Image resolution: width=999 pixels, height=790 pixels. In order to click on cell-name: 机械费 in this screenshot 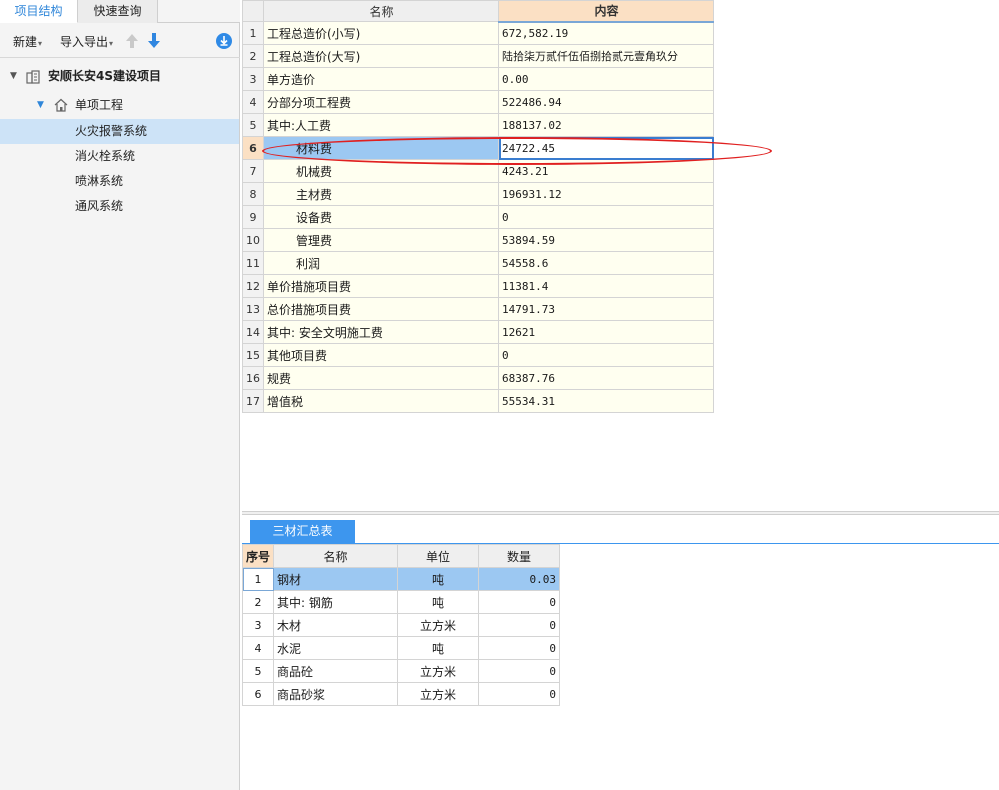, I will do `click(381, 171)`.